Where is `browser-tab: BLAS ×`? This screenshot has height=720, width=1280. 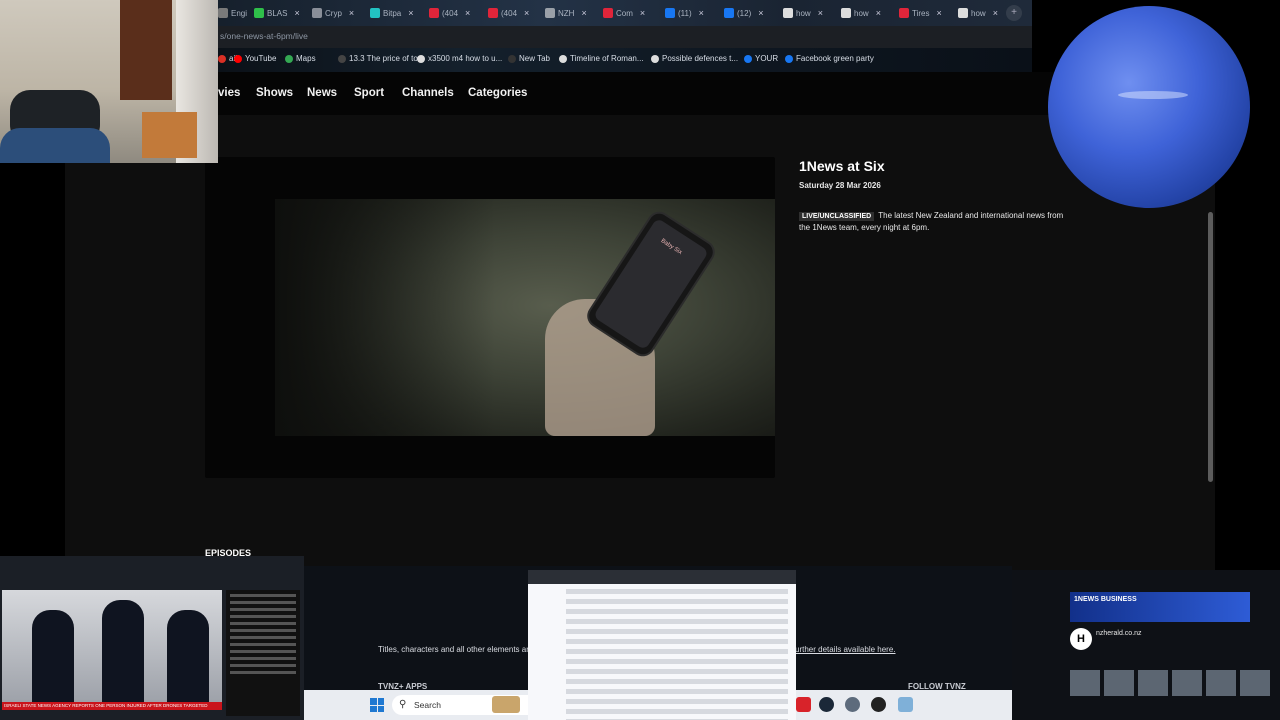
browser-tab: BLAS × is located at coordinates (277, 13).